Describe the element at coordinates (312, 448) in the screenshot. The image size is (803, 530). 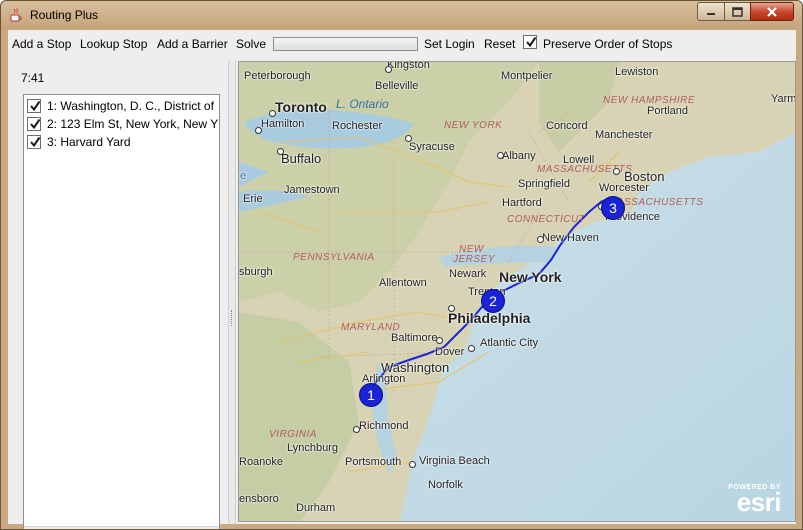
I see `map-label-lynchburg: Lynchburg` at that location.